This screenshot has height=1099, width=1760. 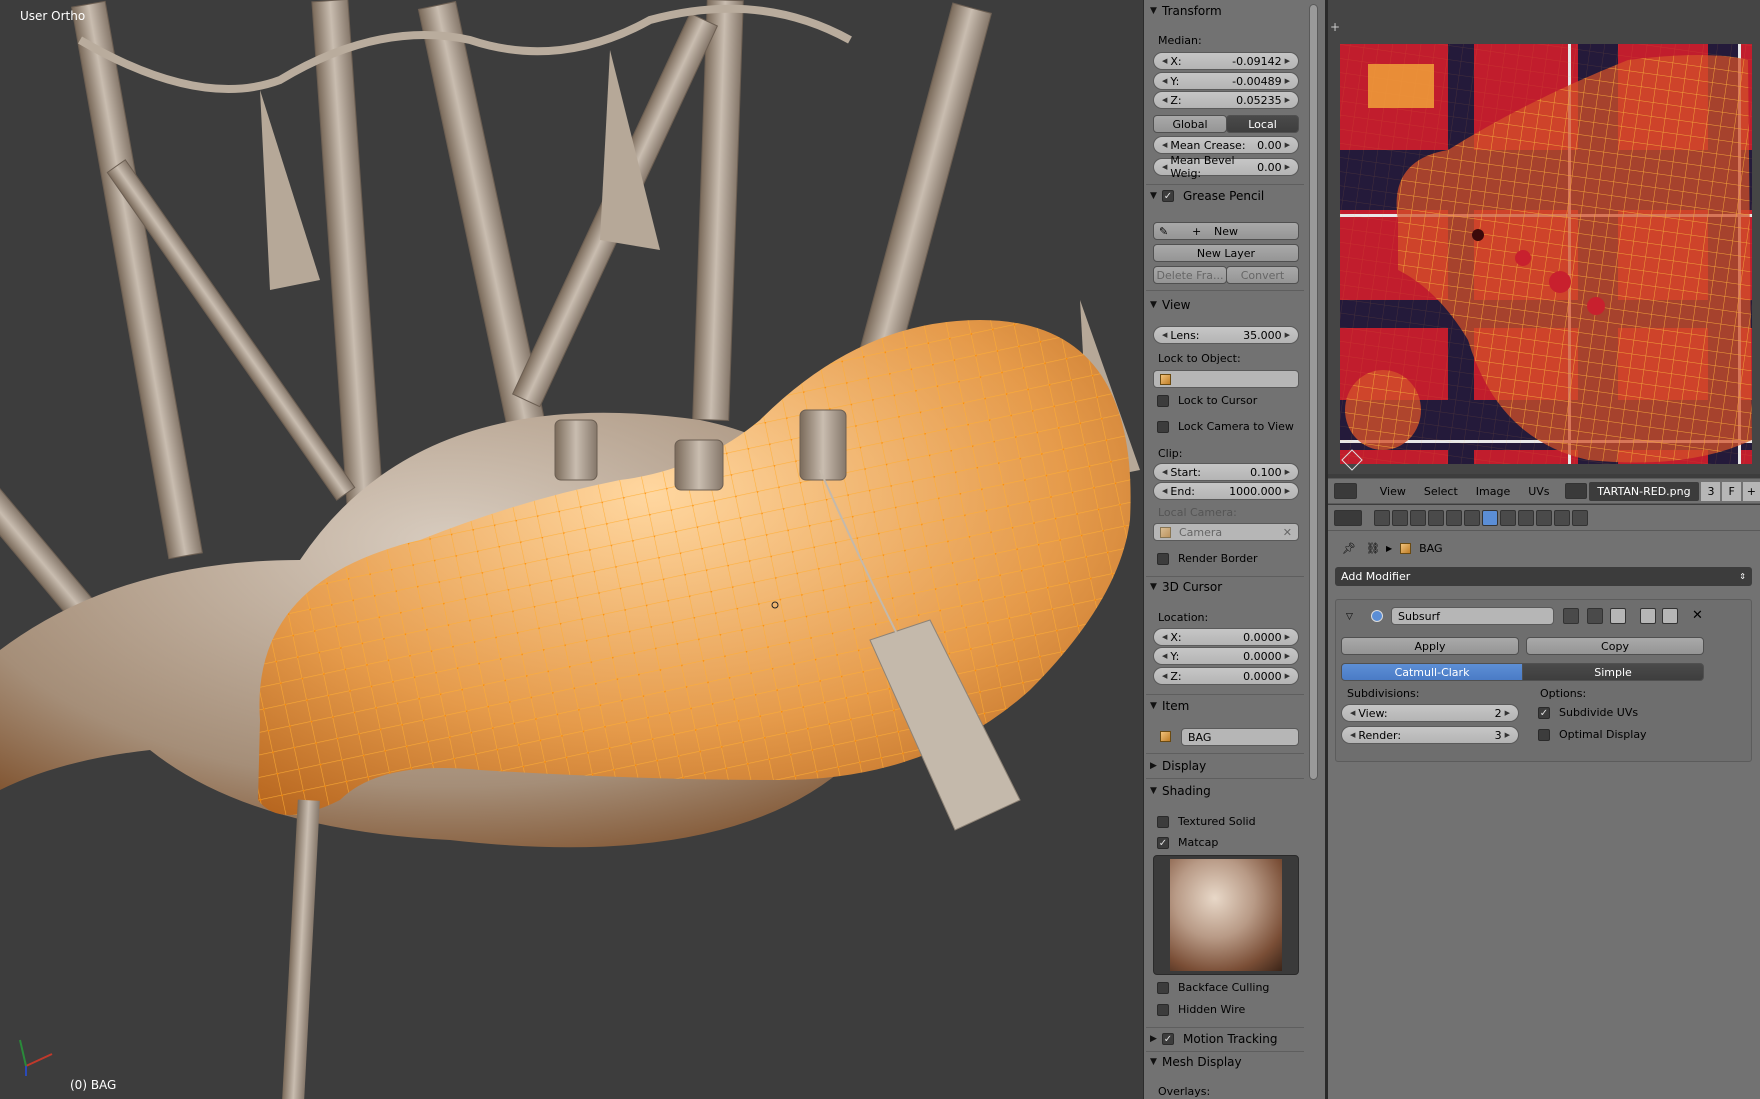 I want to click on subdivide-uvs-checkbox: ✓ Subdivide UVs, so click(x=1588, y=712).